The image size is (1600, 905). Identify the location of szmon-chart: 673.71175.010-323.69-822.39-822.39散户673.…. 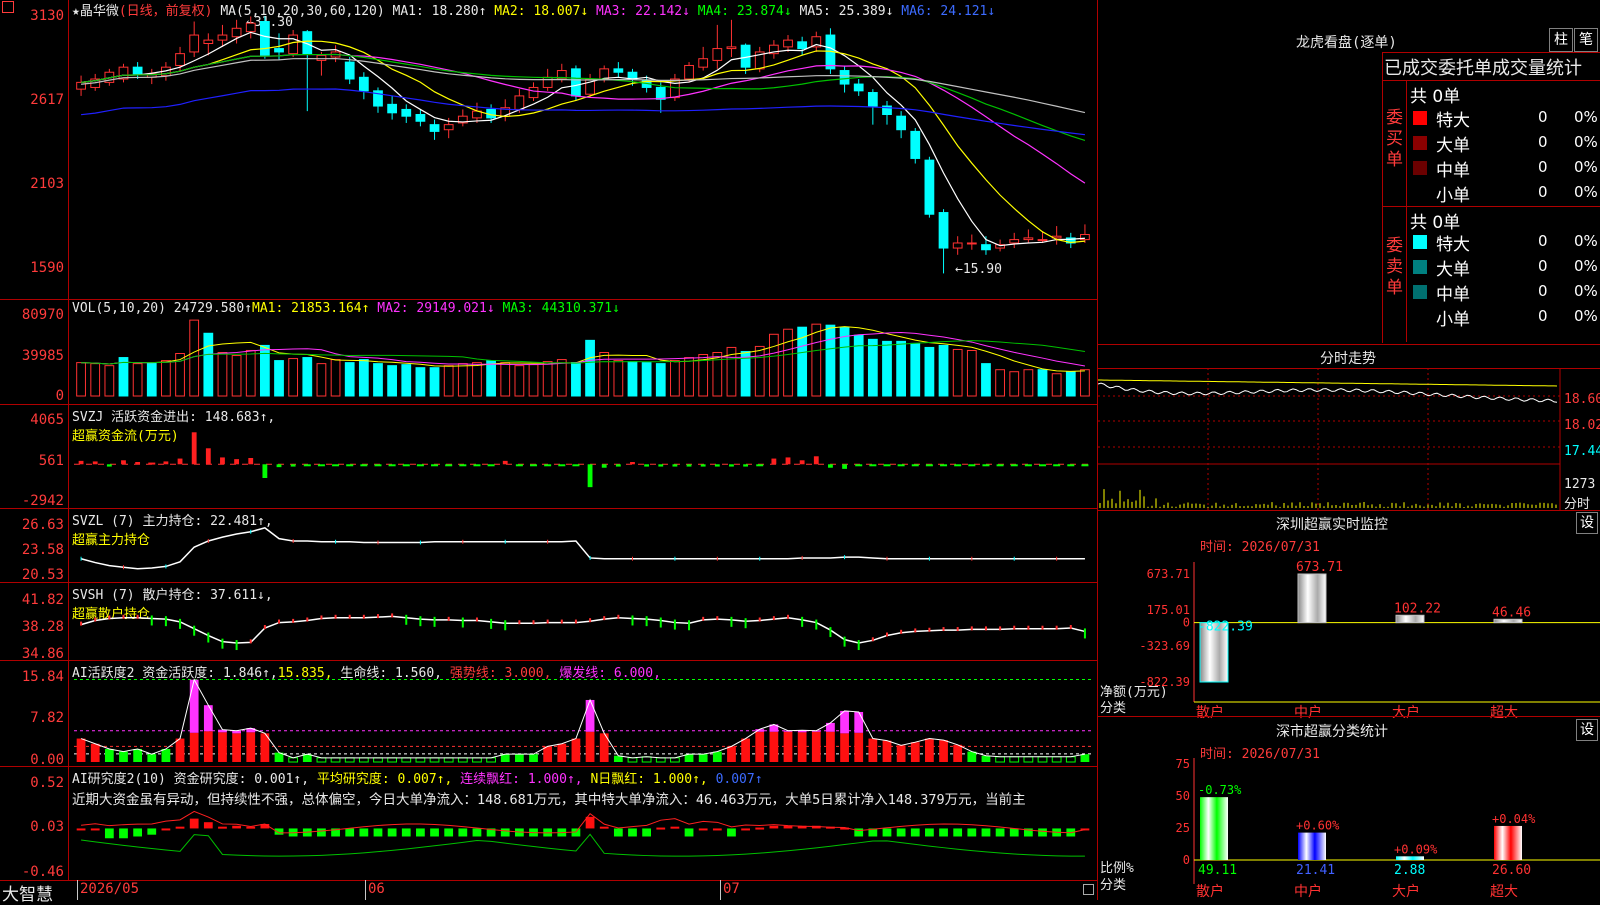
(1349, 637).